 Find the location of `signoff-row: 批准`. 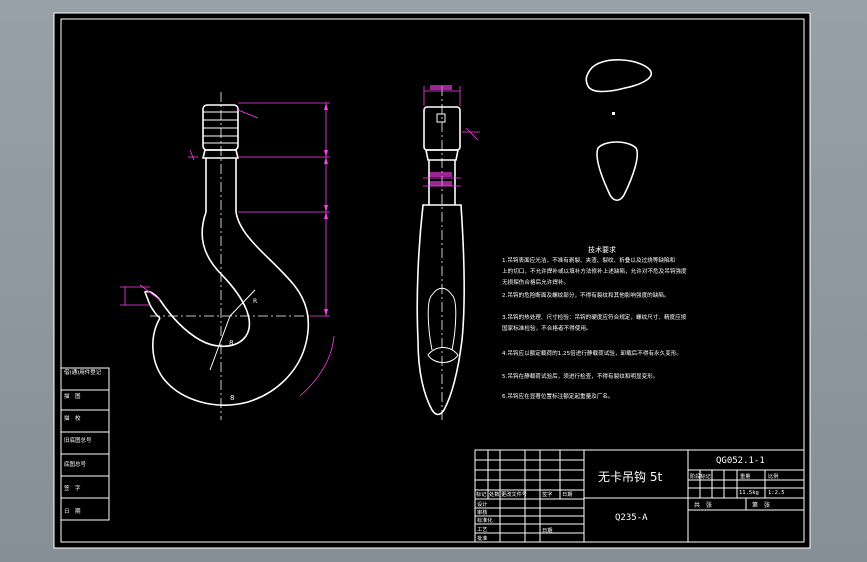

signoff-row: 批准 is located at coordinates (482, 538).